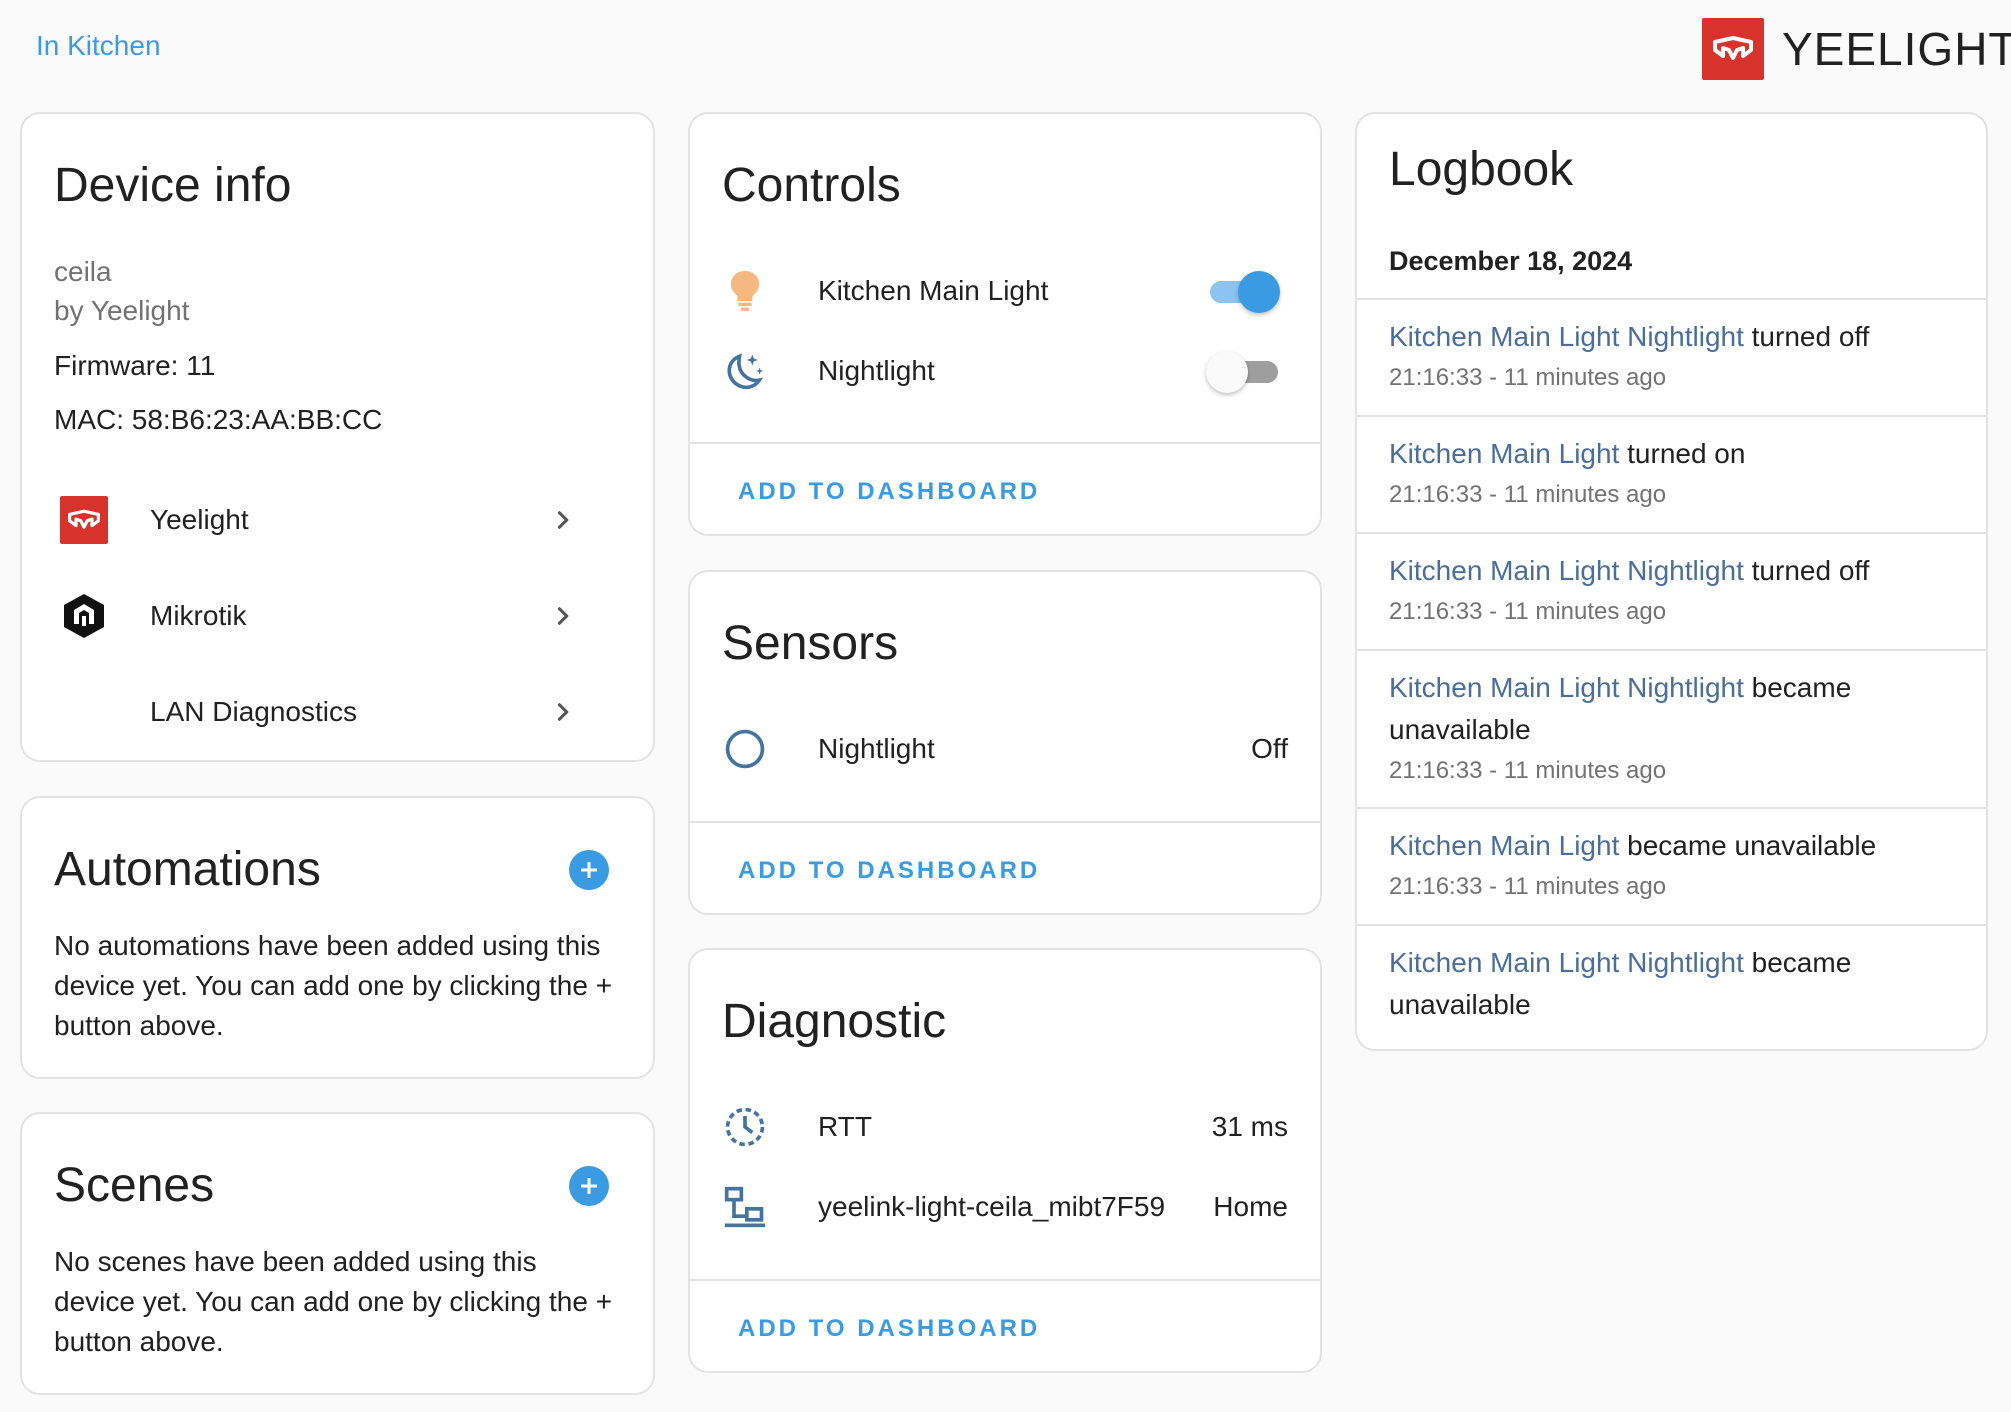 The width and height of the screenshot is (2011, 1412). What do you see at coordinates (122, 310) in the screenshot?
I see `device-manufacturer: by Yeelight` at bounding box center [122, 310].